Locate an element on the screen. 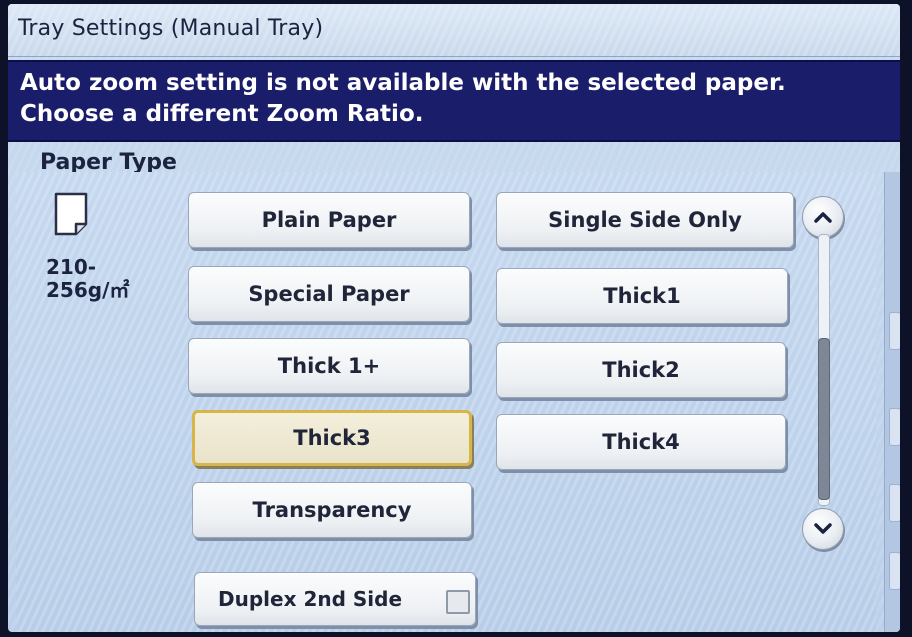 This screenshot has width=912, height=637. paper-weight-value: 210- 256g/㎡ is located at coordinates (88, 278).